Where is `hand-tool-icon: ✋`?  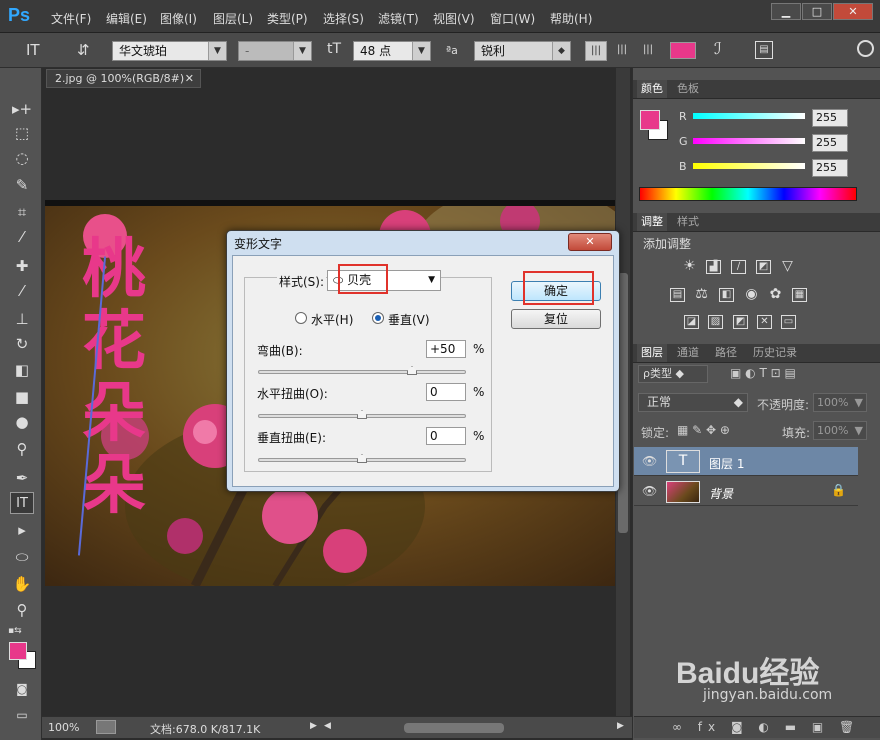
hand-tool-icon: ✋ is located at coordinates (22, 584).